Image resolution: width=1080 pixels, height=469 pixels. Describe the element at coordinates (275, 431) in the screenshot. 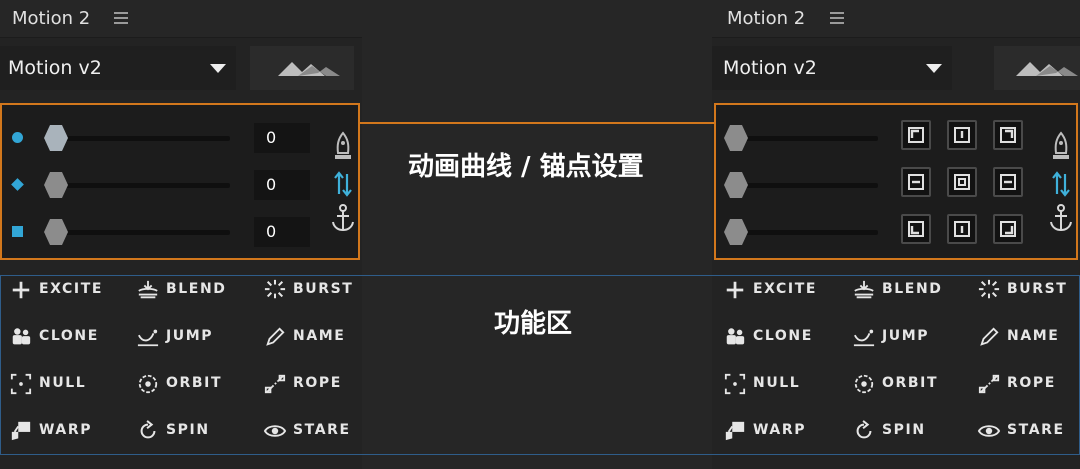

I see `eye-icon` at that location.